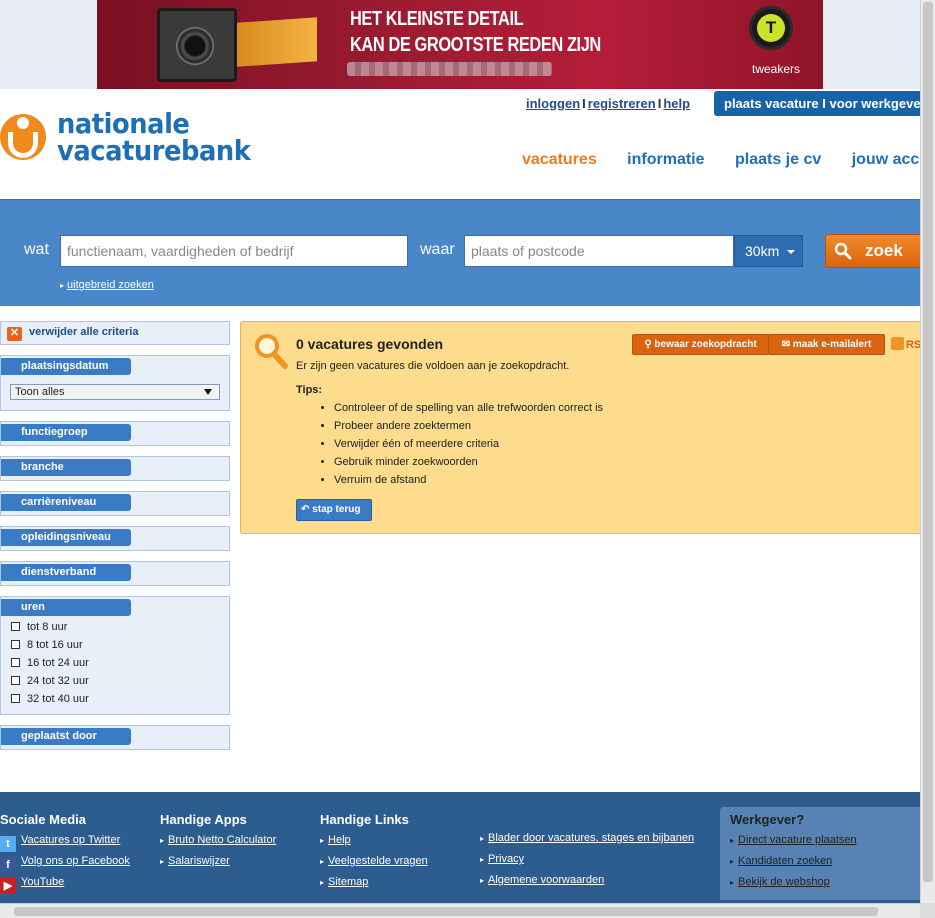 Image resolution: width=935 pixels, height=918 pixels. What do you see at coordinates (305, 509) in the screenshot?
I see `undo-icon: ↶` at bounding box center [305, 509].